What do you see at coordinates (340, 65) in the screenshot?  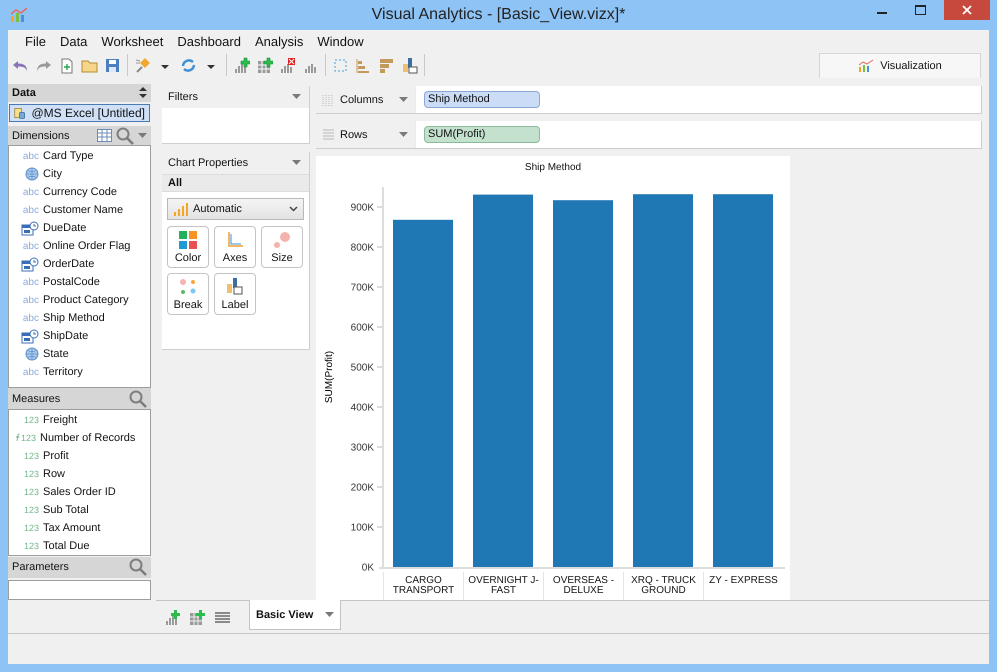 I see `selection-icon` at bounding box center [340, 65].